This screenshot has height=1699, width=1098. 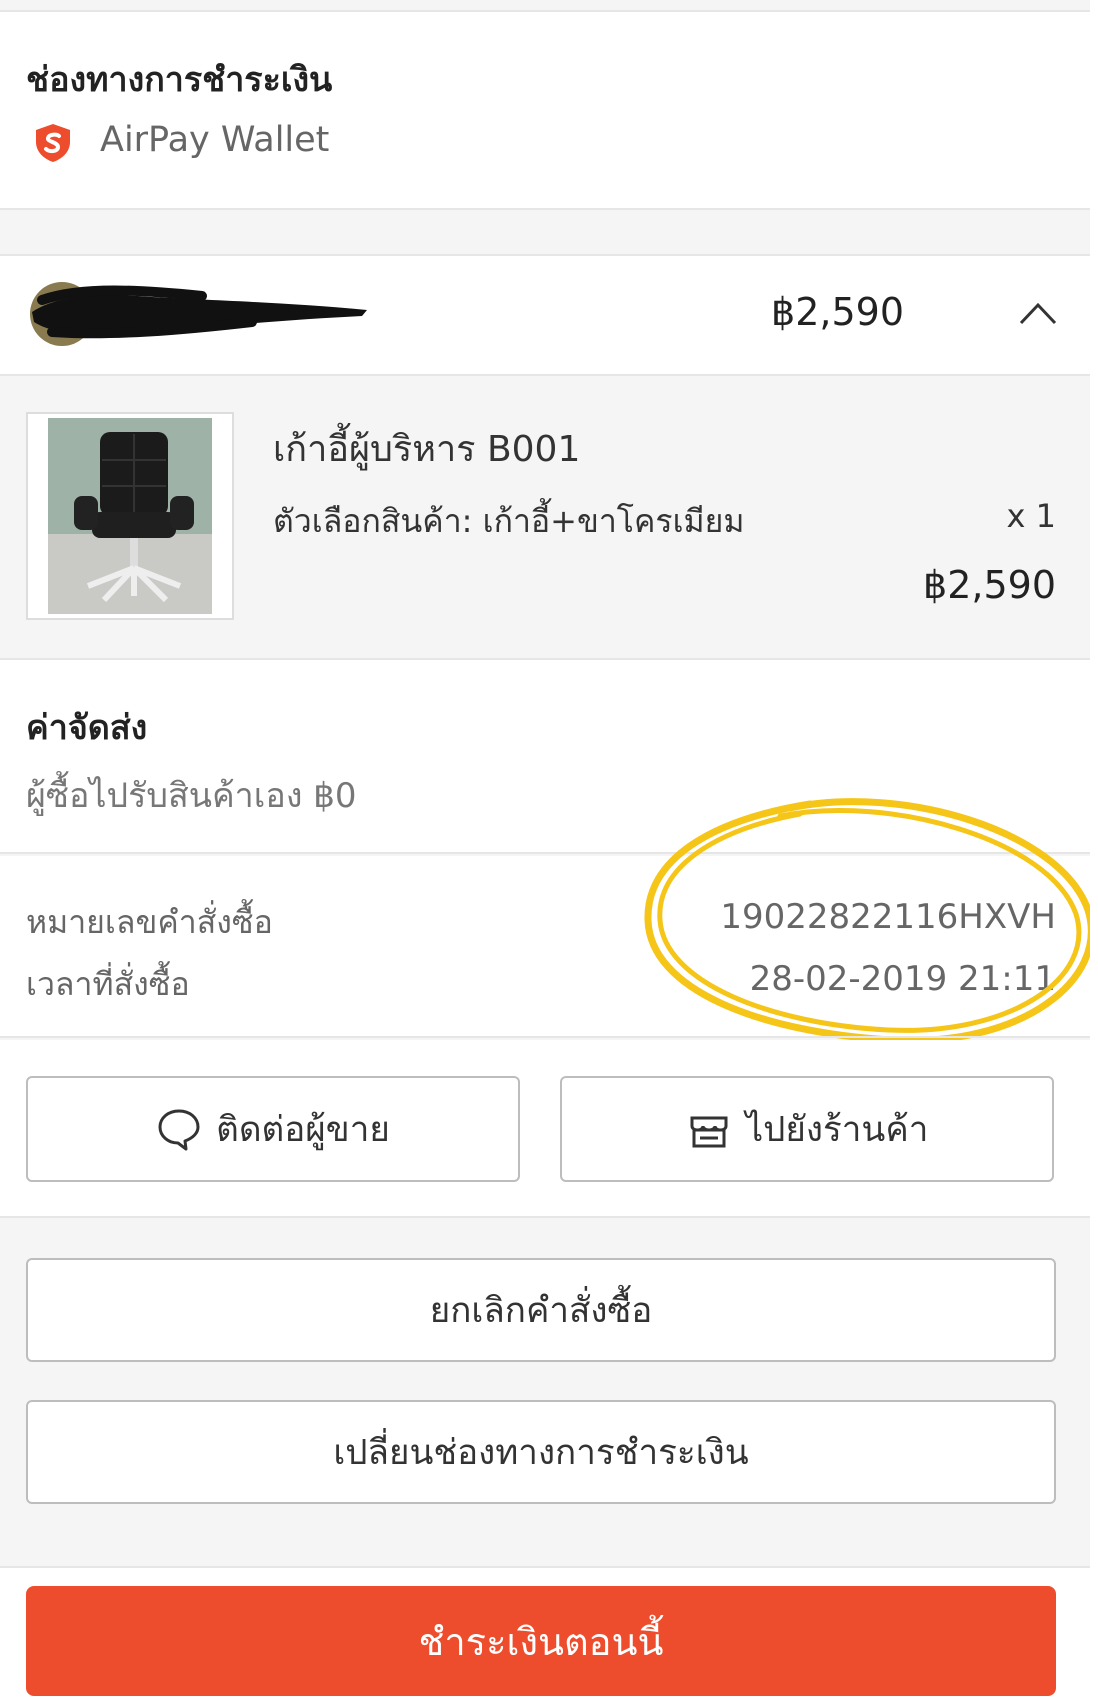 I want to click on order-time-value: 28-02-2019 21:11, so click(x=902, y=979).